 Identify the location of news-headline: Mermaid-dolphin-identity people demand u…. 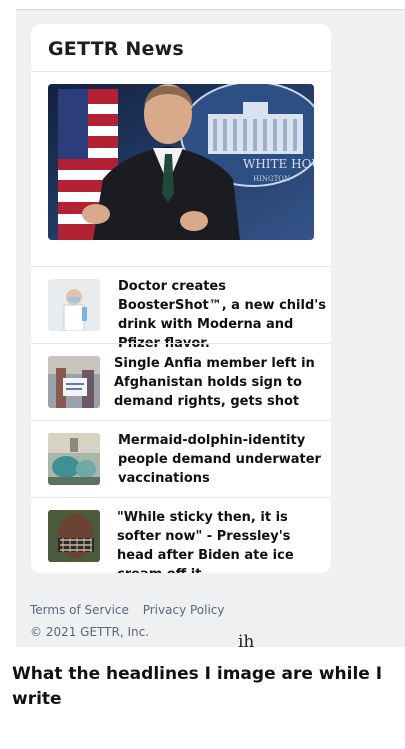
(224, 459).